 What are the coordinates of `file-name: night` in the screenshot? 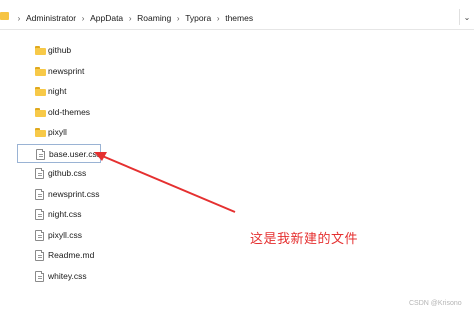 It's located at (57, 91).